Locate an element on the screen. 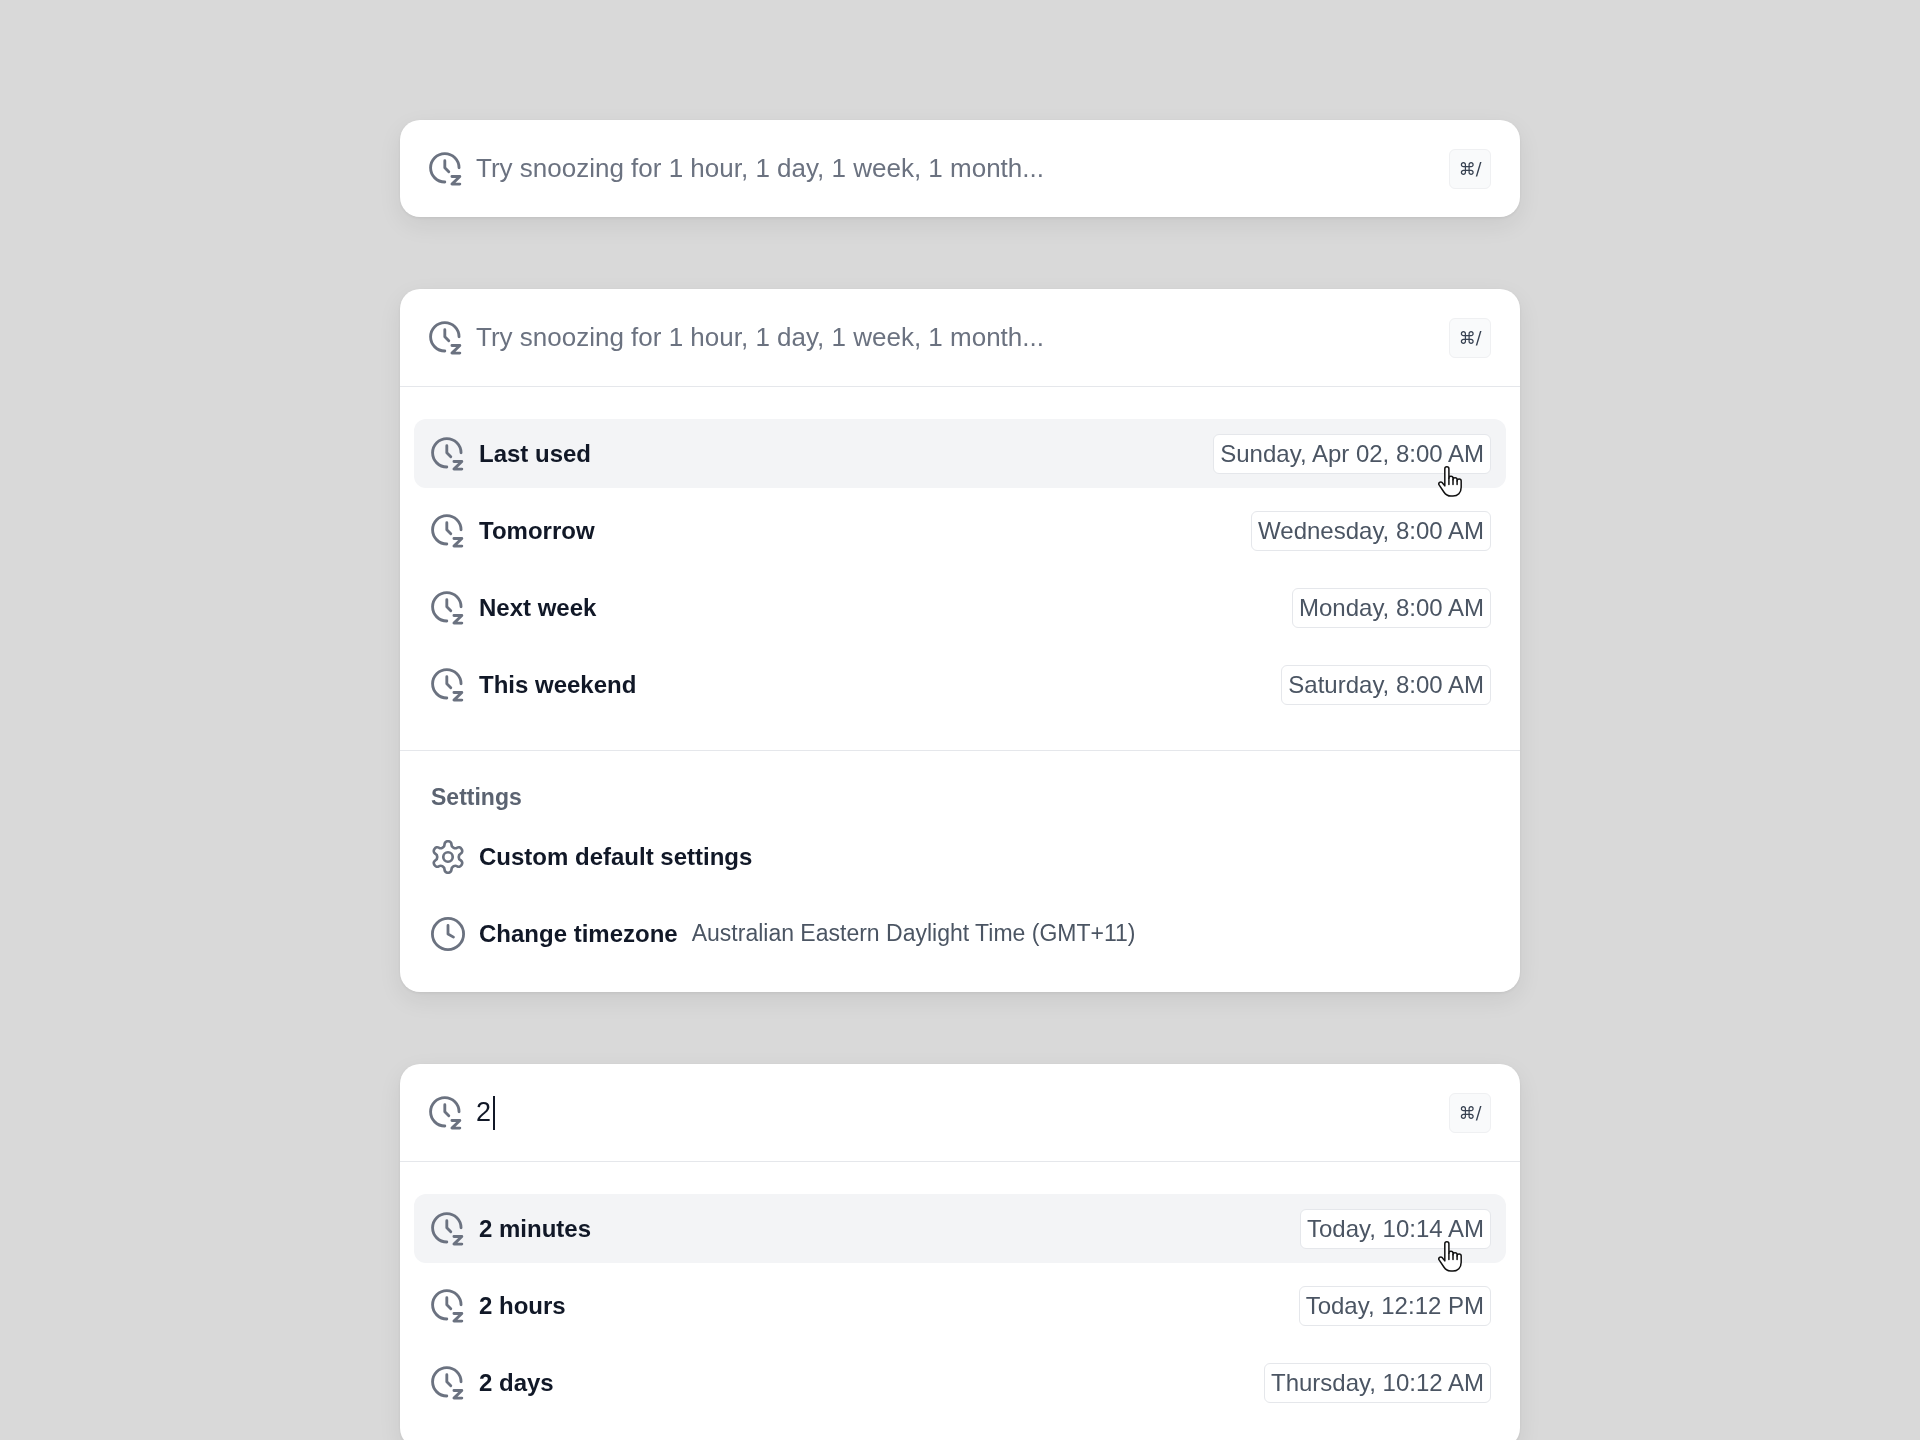 Image resolution: width=1920 pixels, height=1440 pixels. snooze-time: Thursday, 10:12 AM is located at coordinates (1377, 1382).